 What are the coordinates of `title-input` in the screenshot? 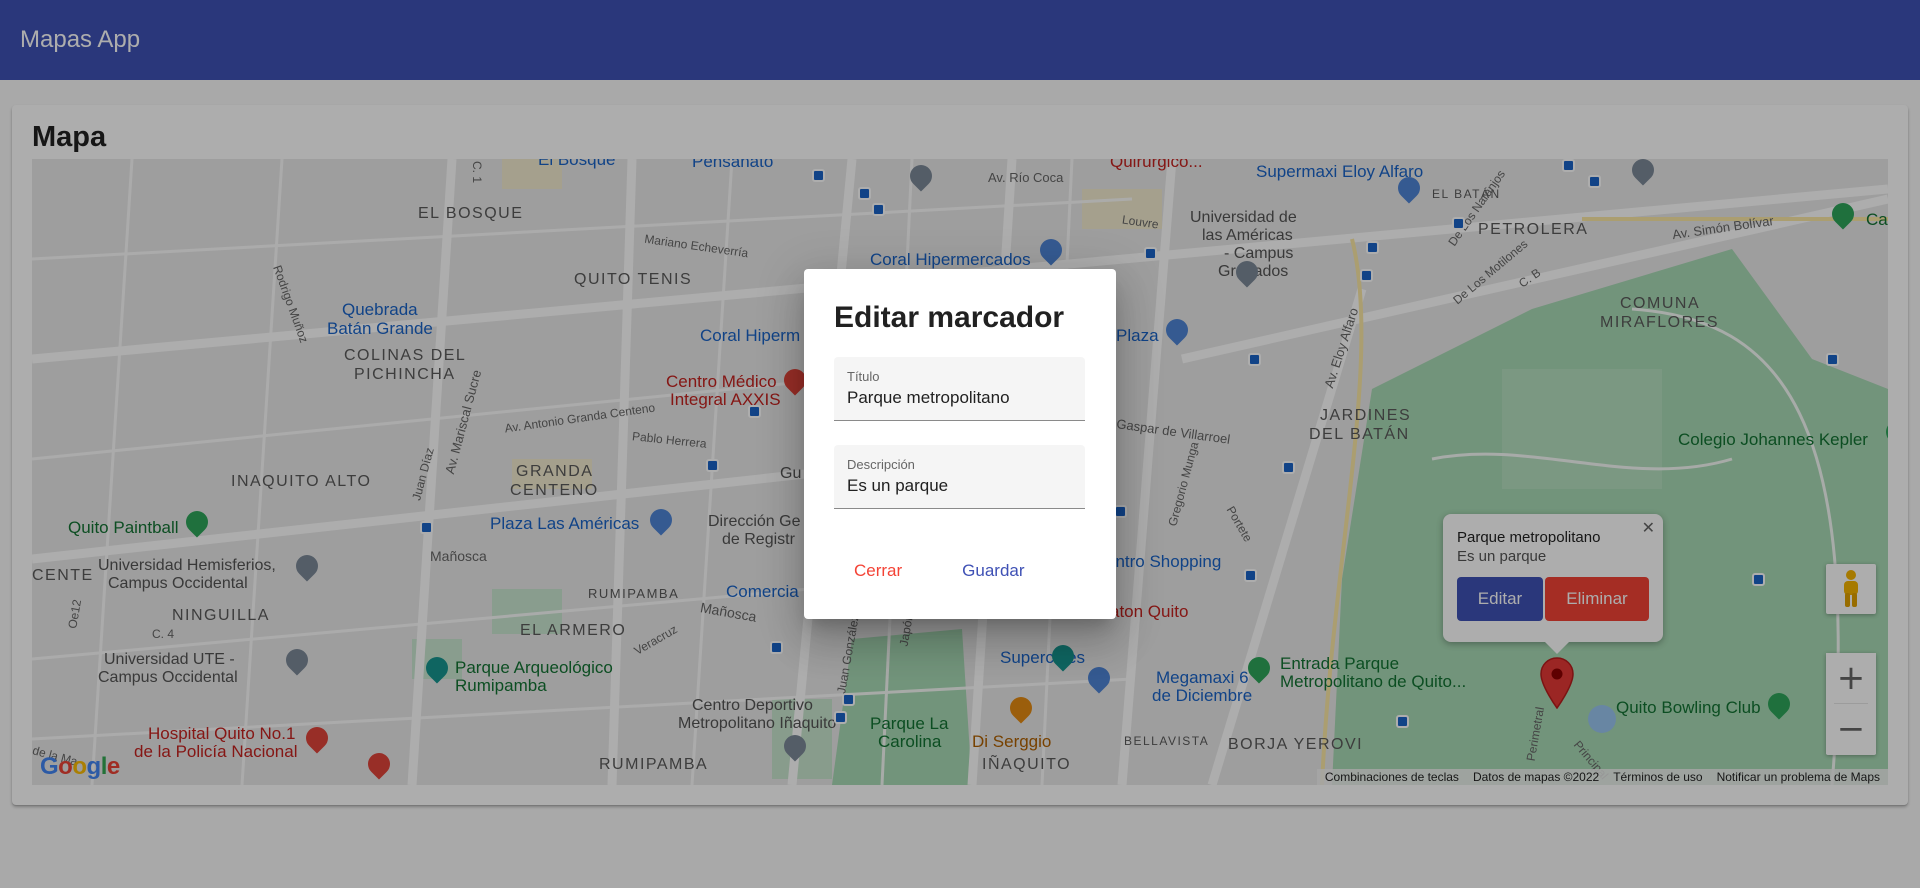 It's located at (959, 398).